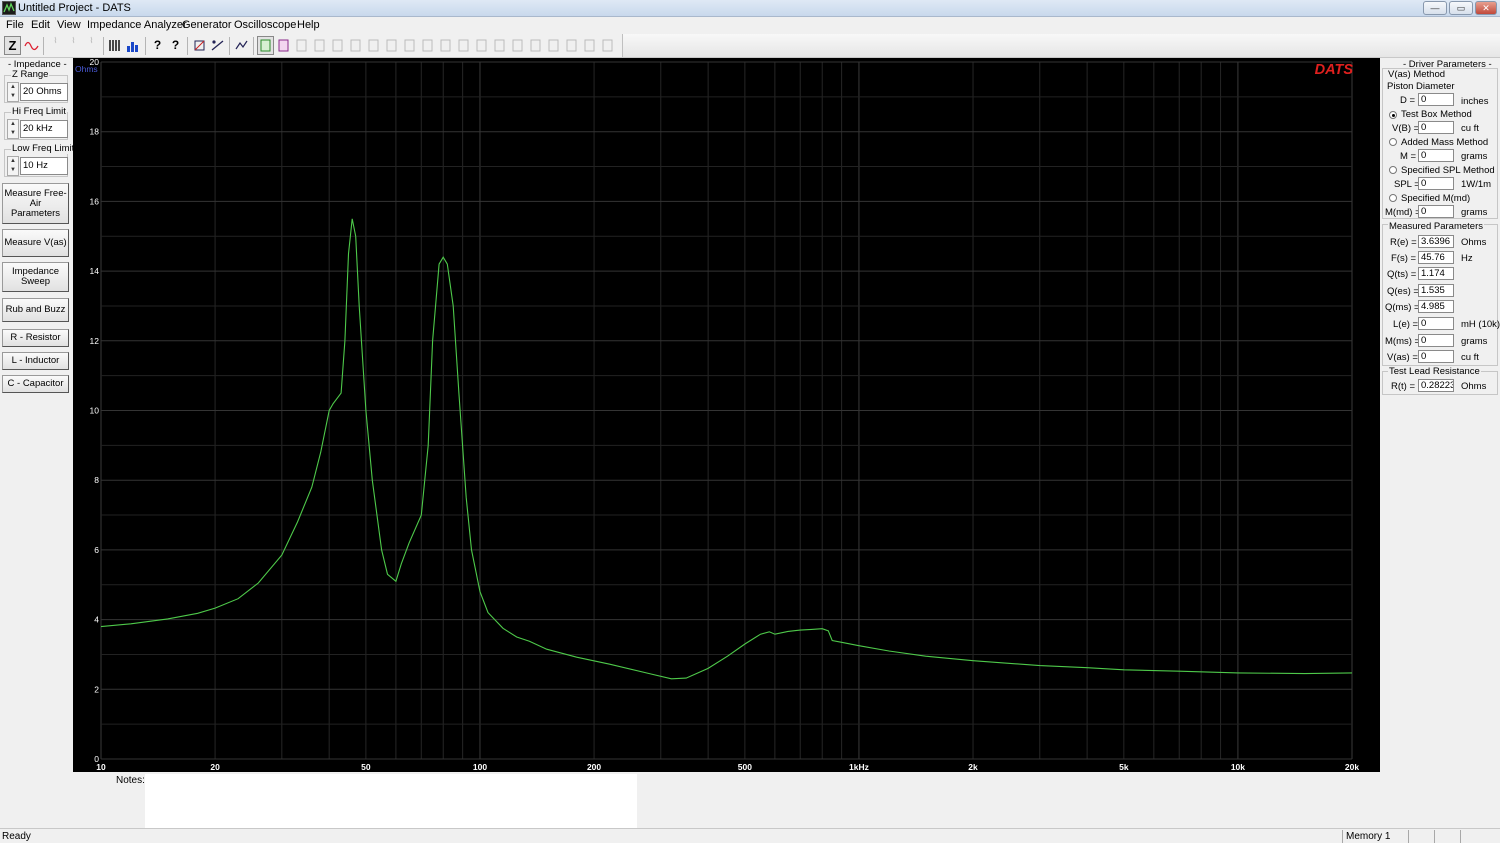  Describe the element at coordinates (96, 550) in the screenshot. I see `y-tick-label: 6` at that location.